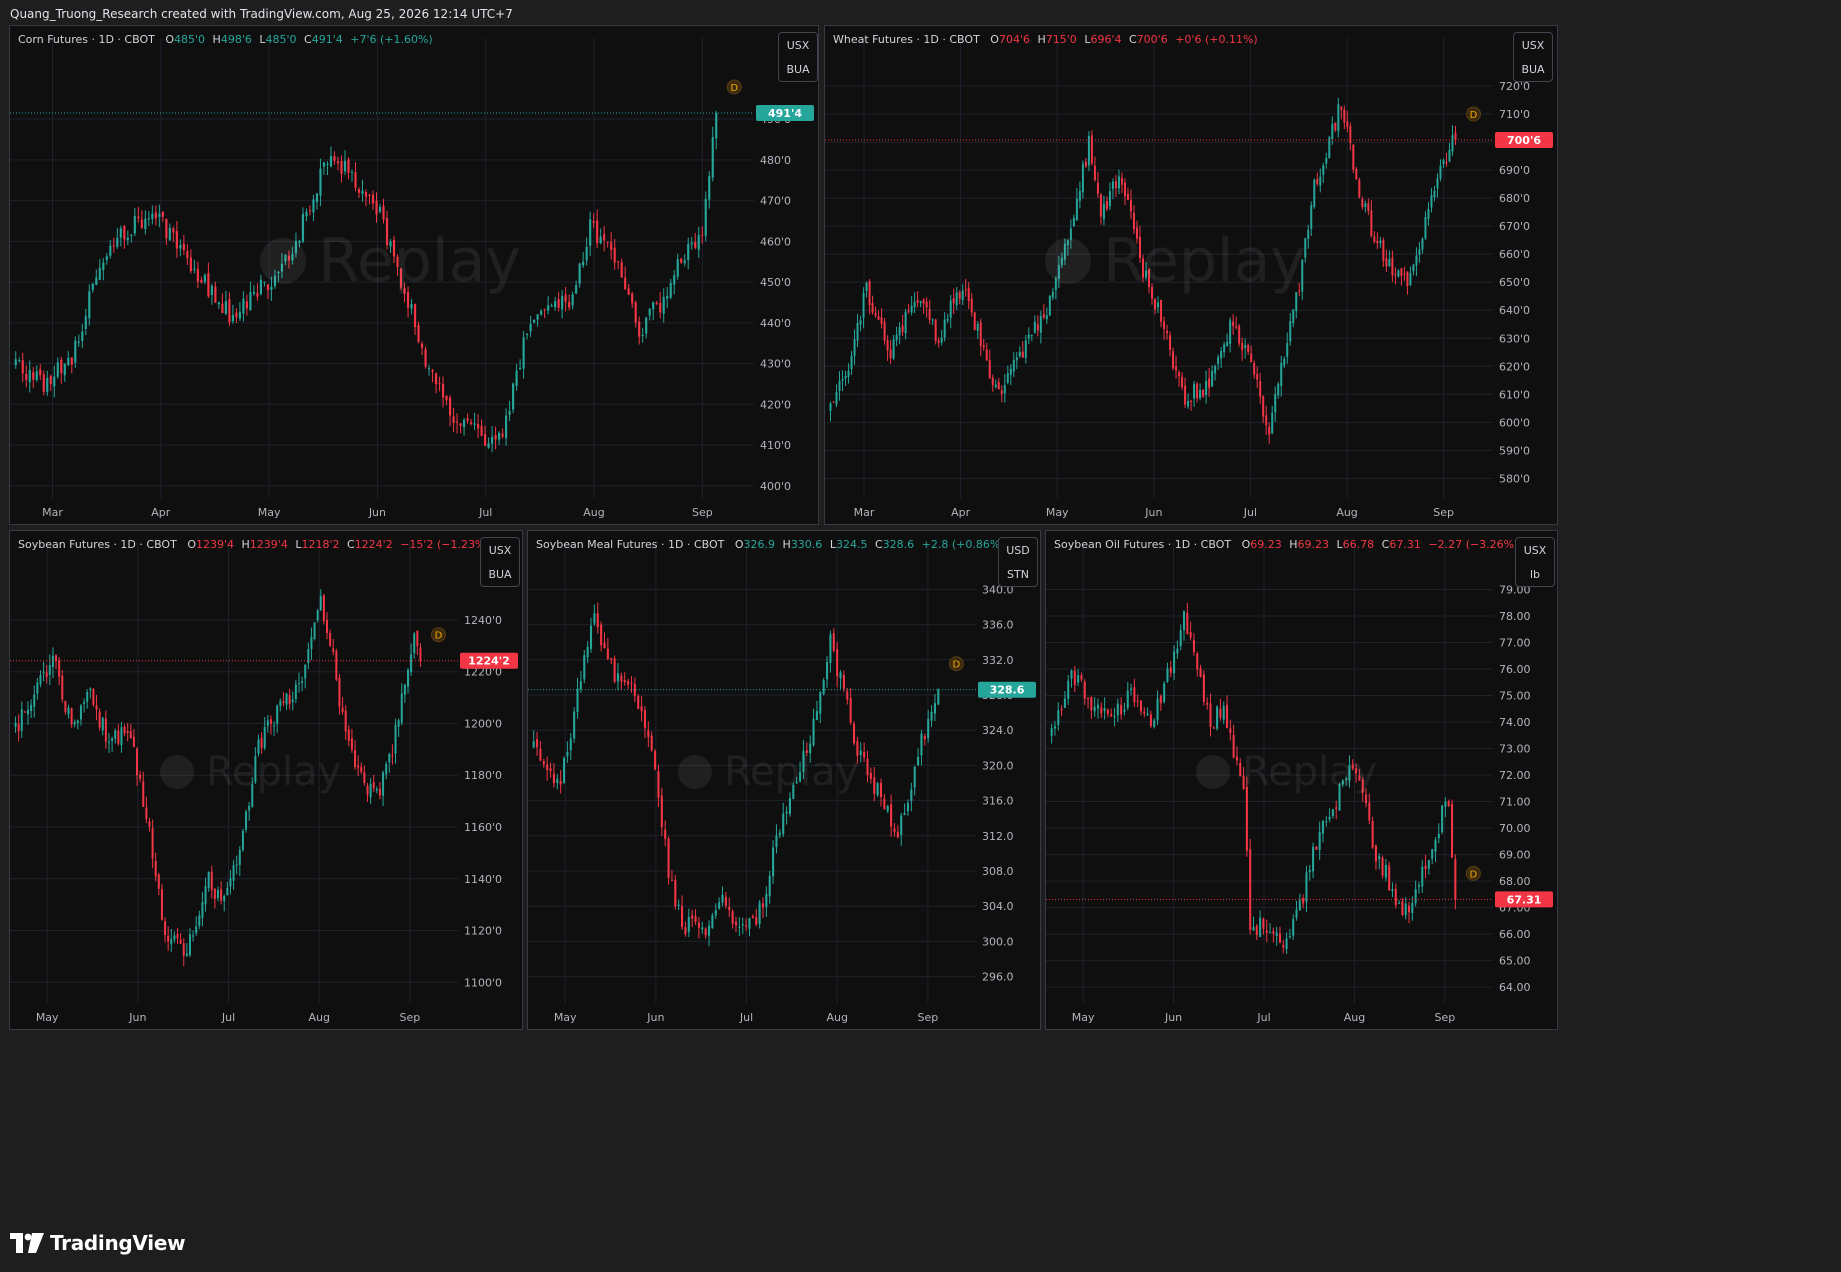  I want to click on dividend-badge-label: D, so click(1473, 874).